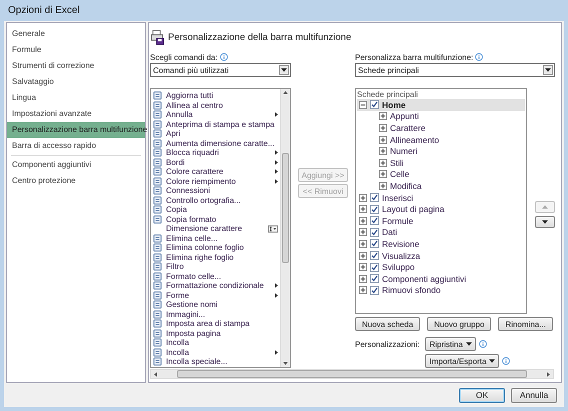 The image size is (568, 411). Describe the element at coordinates (441, 278) in the screenshot. I see `tree-item: Componenti aggiuntivi` at that location.